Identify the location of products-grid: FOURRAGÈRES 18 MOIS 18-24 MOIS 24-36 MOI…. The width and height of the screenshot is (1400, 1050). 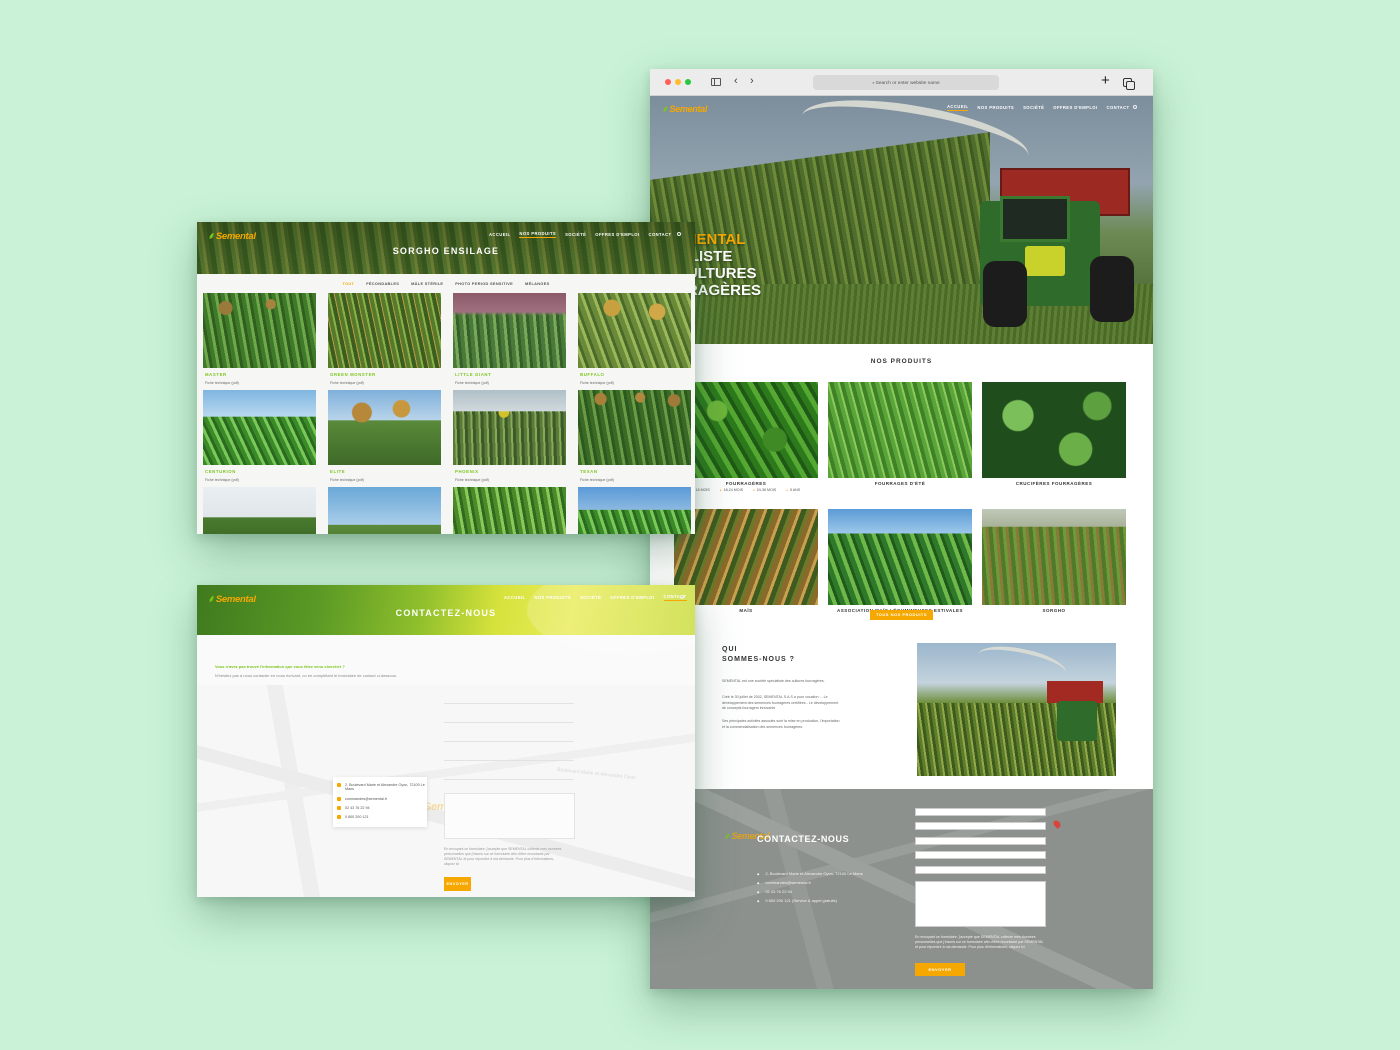
(901, 497).